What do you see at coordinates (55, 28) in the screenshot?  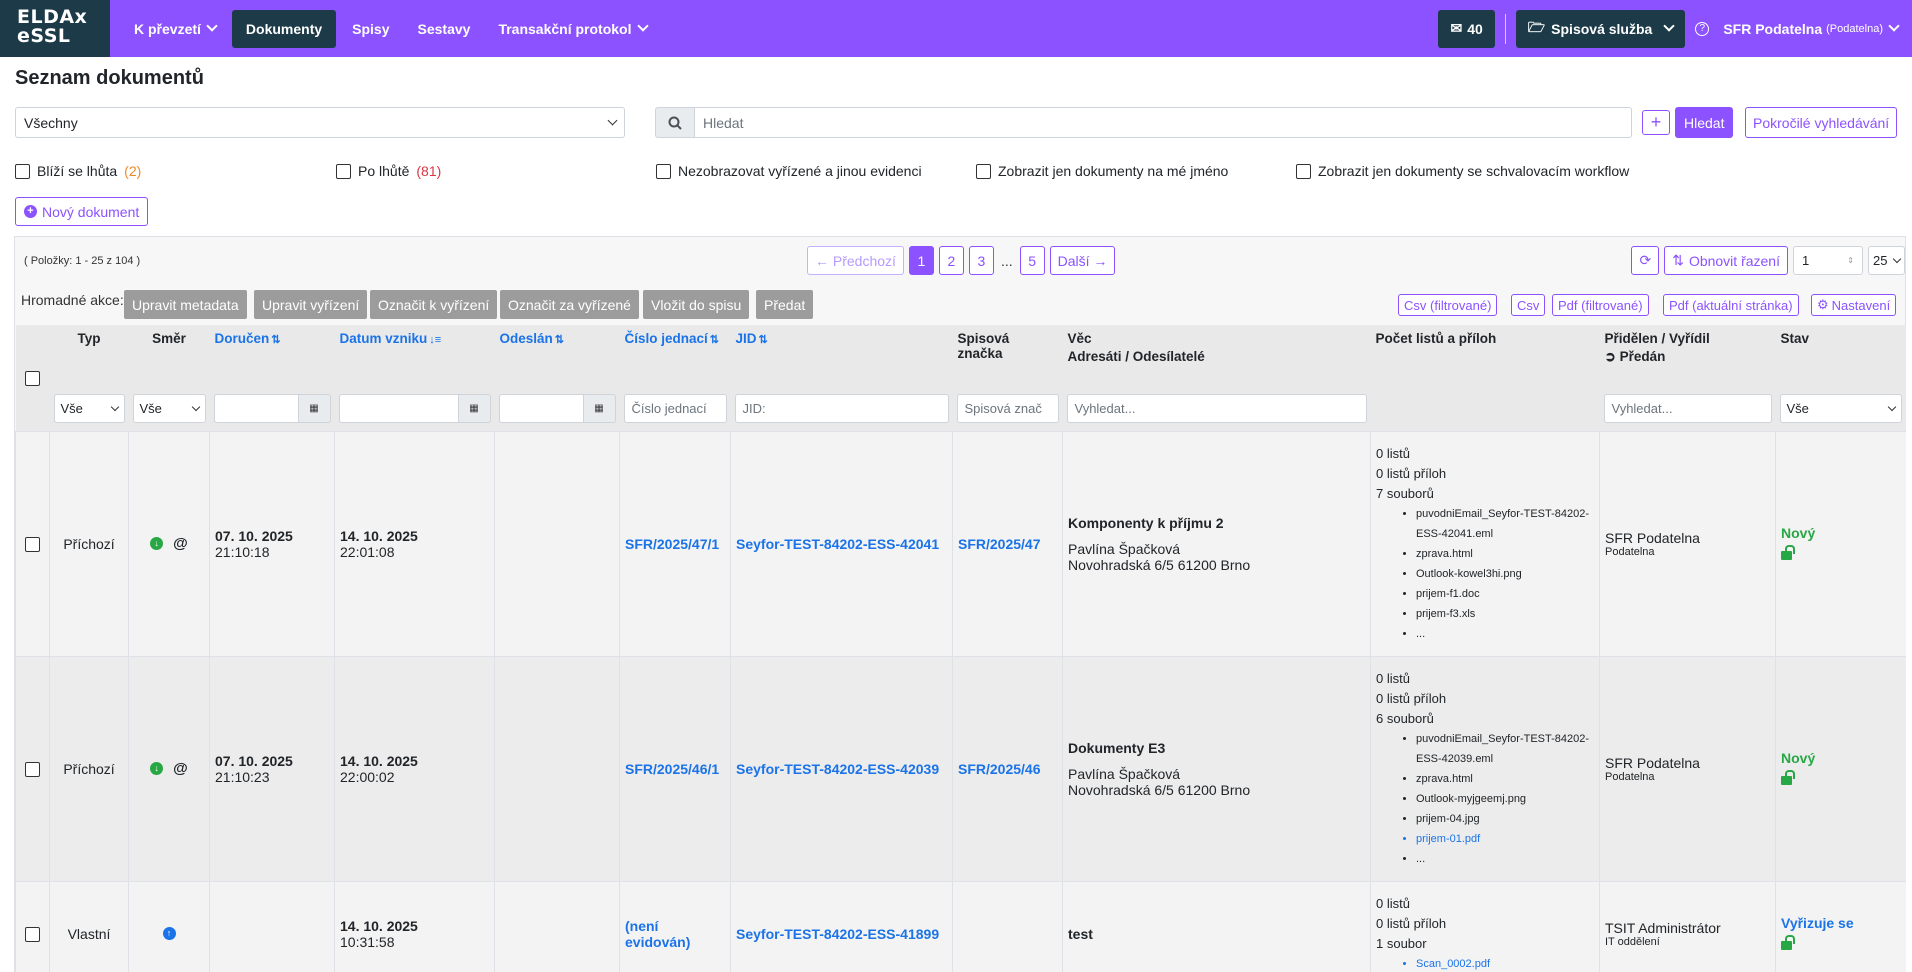 I see `app-logo: ELDAx eSSL` at bounding box center [55, 28].